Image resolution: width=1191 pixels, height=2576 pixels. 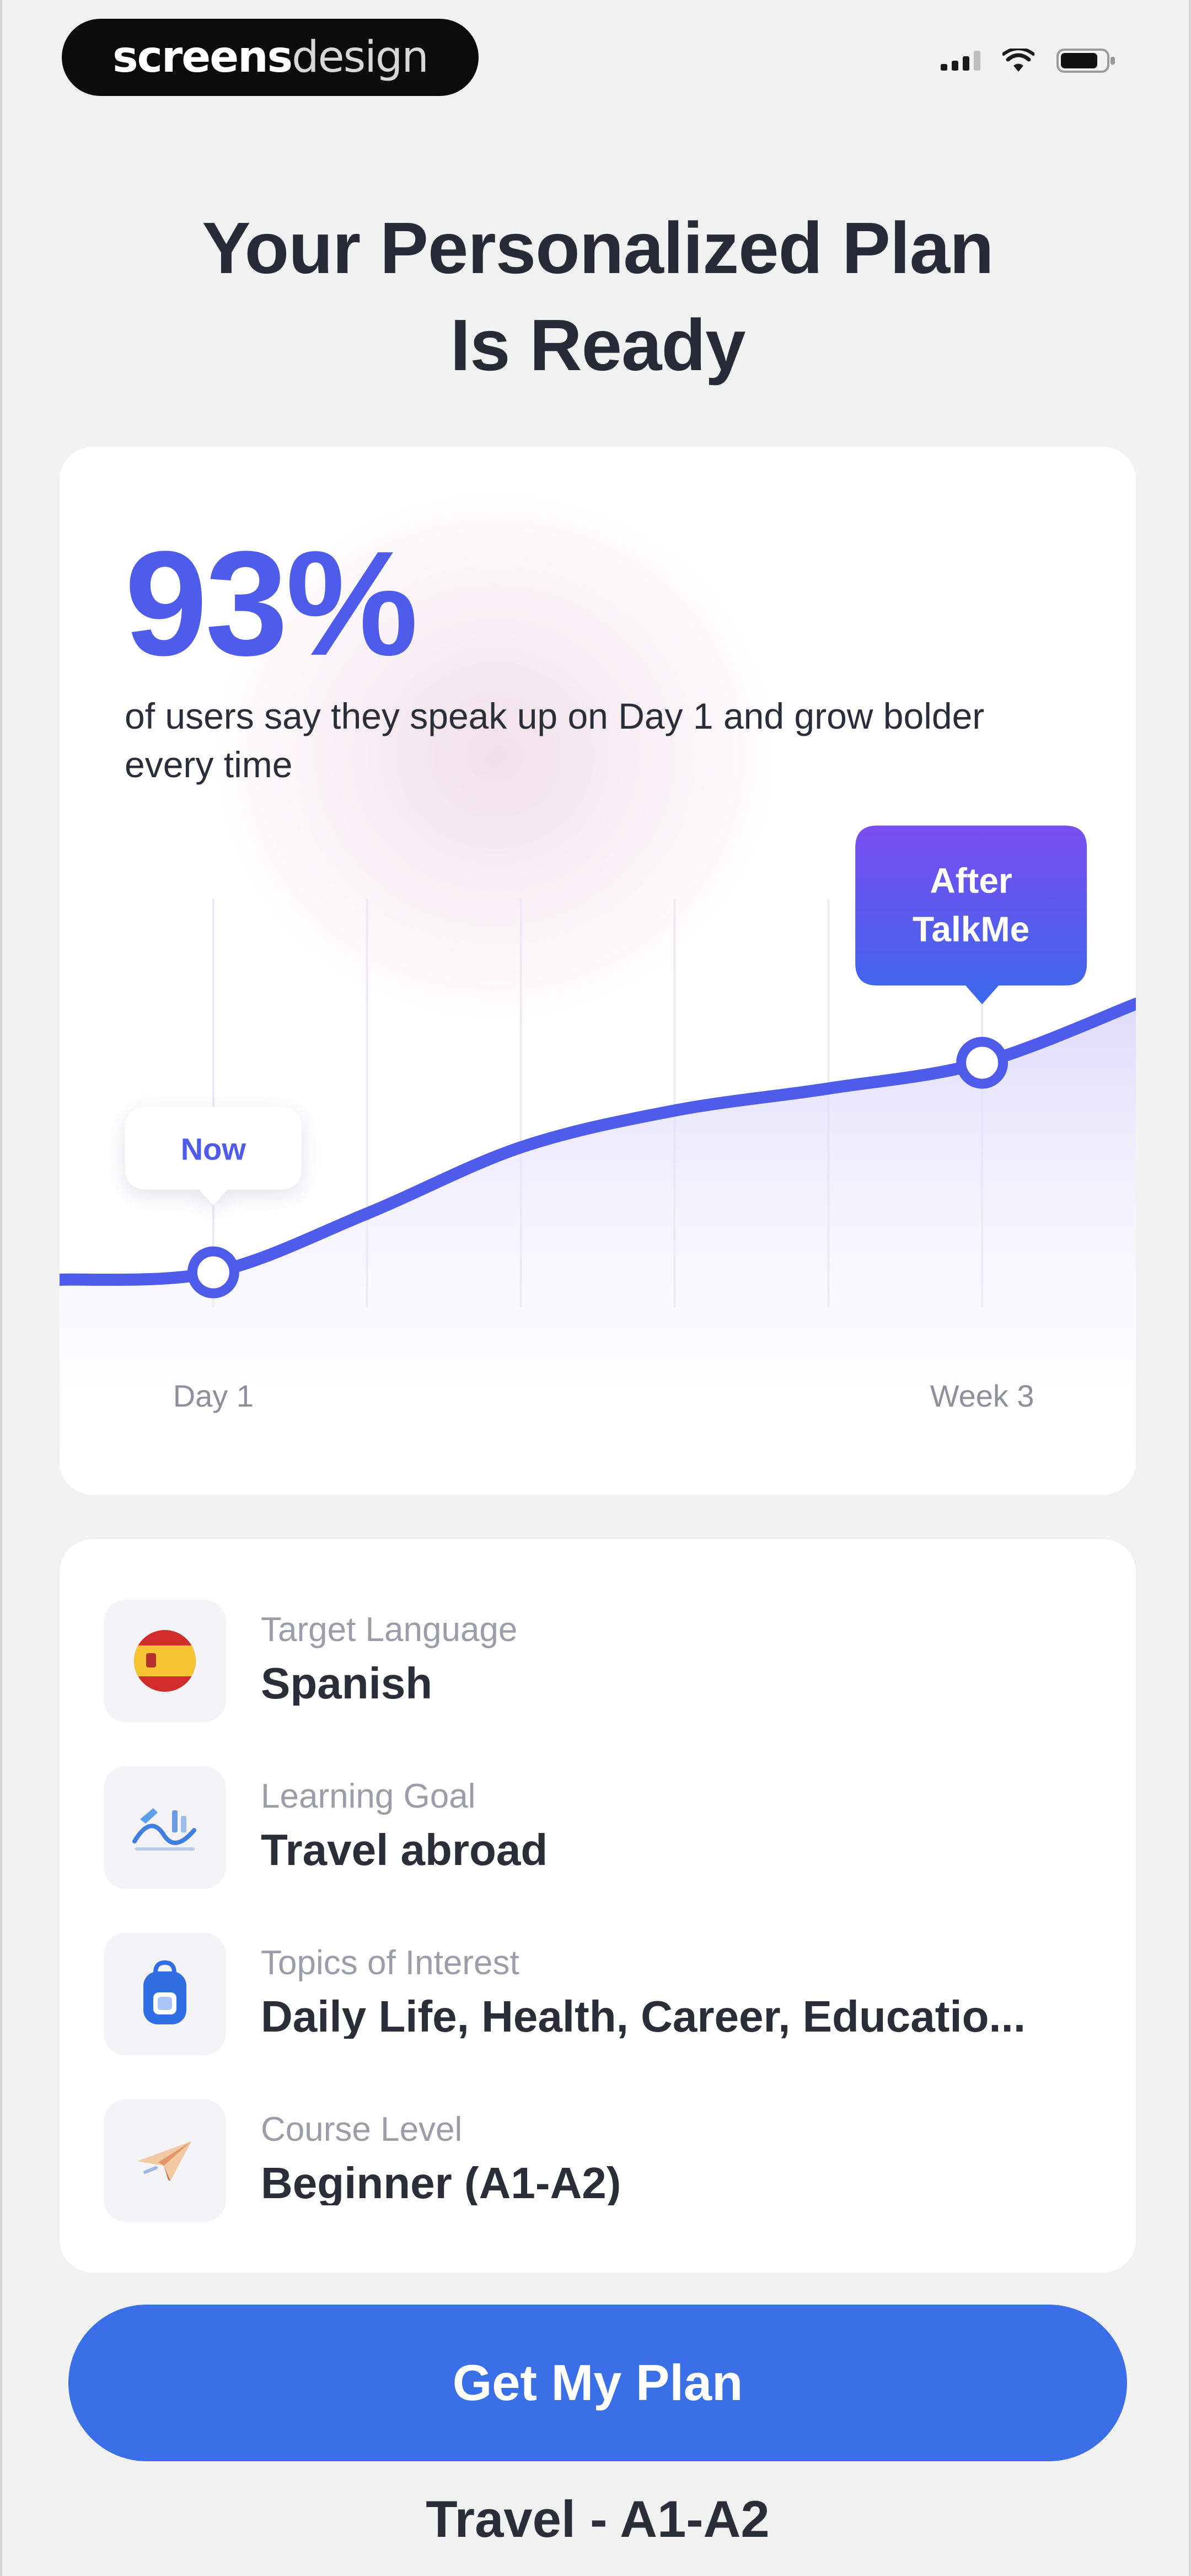 I want to click on tooltip-after-label-line-1: After, so click(x=971, y=881).